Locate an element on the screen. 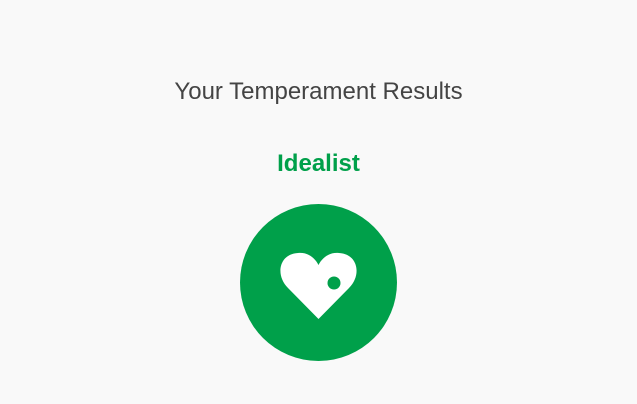 The height and width of the screenshot is (404, 637). temperament-badge is located at coordinates (318, 282).